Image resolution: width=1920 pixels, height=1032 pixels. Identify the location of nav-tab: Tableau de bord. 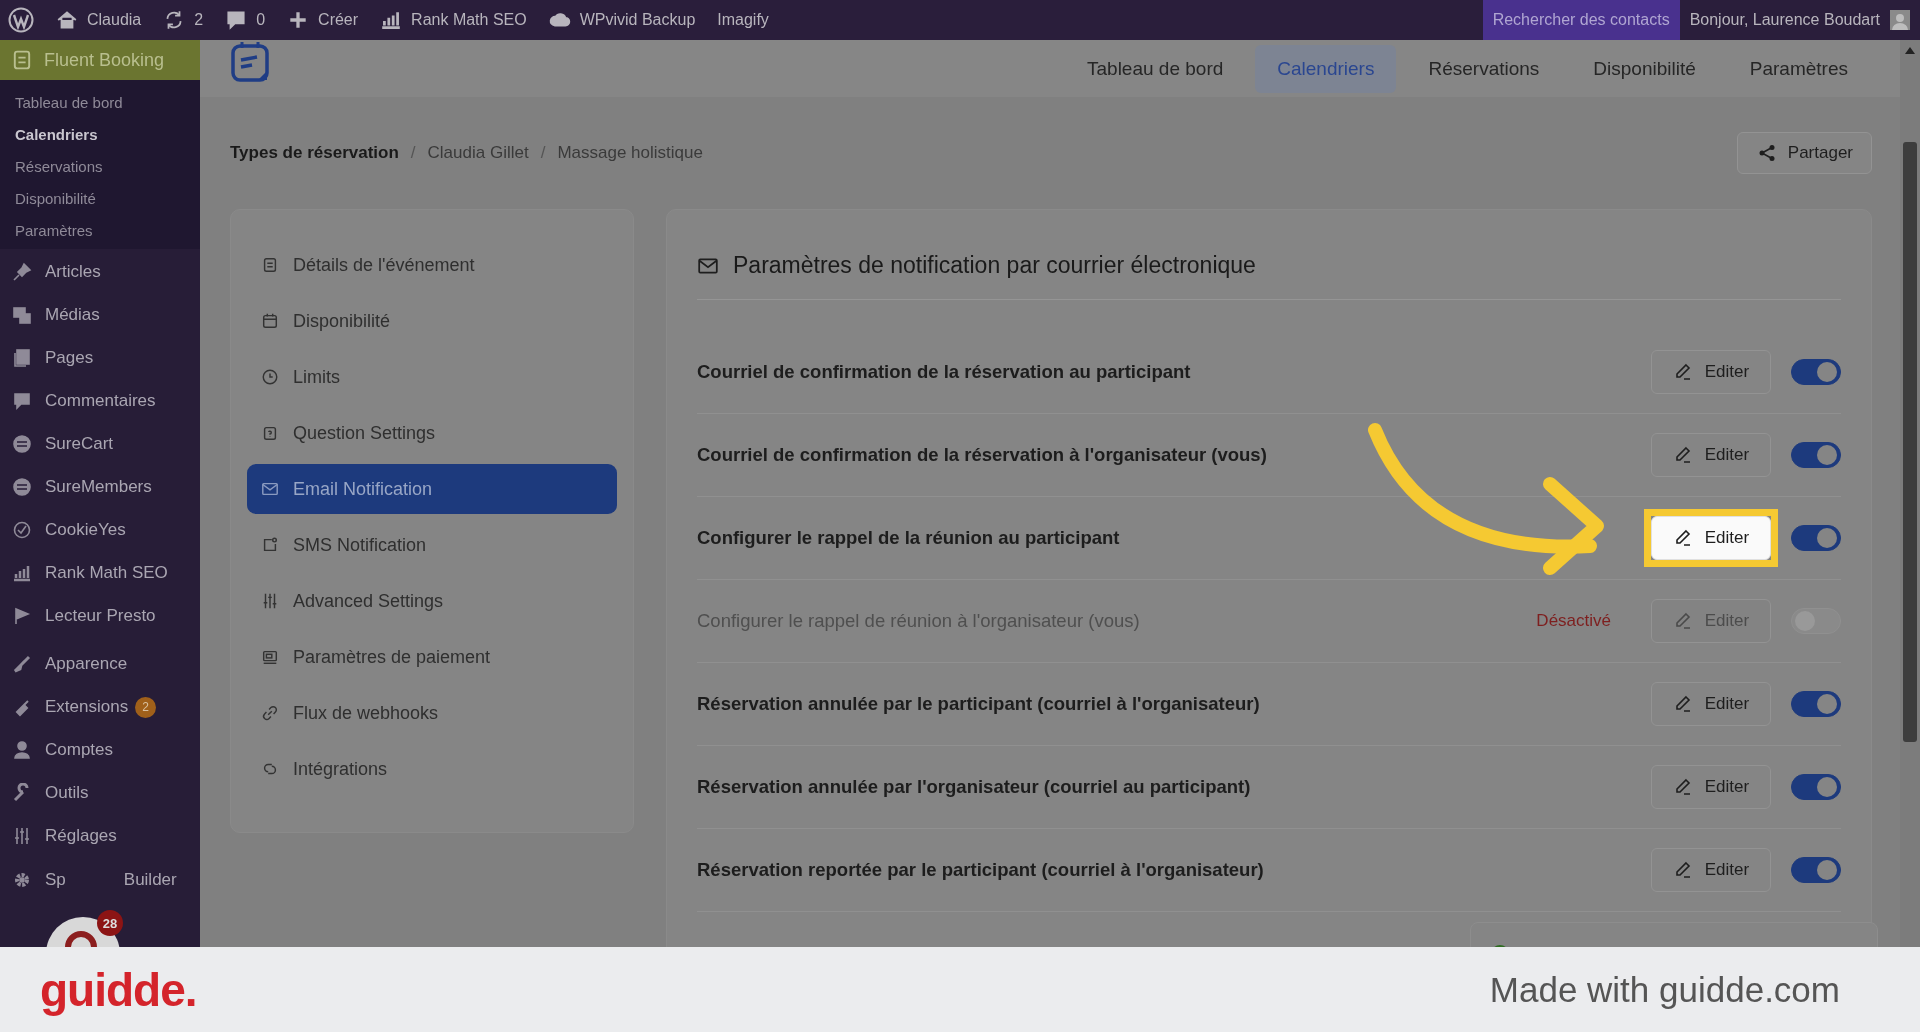
(1155, 68).